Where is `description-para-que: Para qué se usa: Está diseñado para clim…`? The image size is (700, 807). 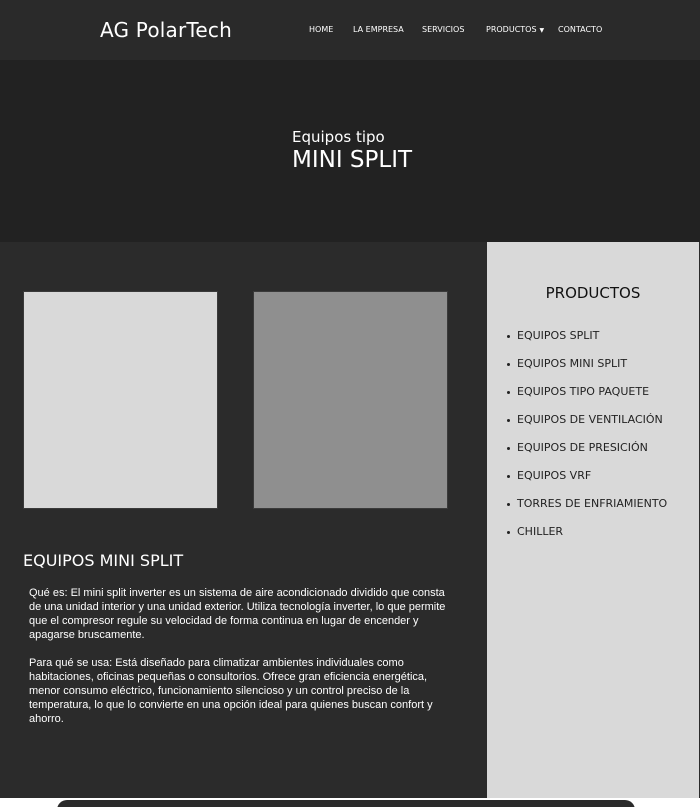
description-para-que: Para qué se usa: Está diseñado para clim… is located at coordinates (231, 691).